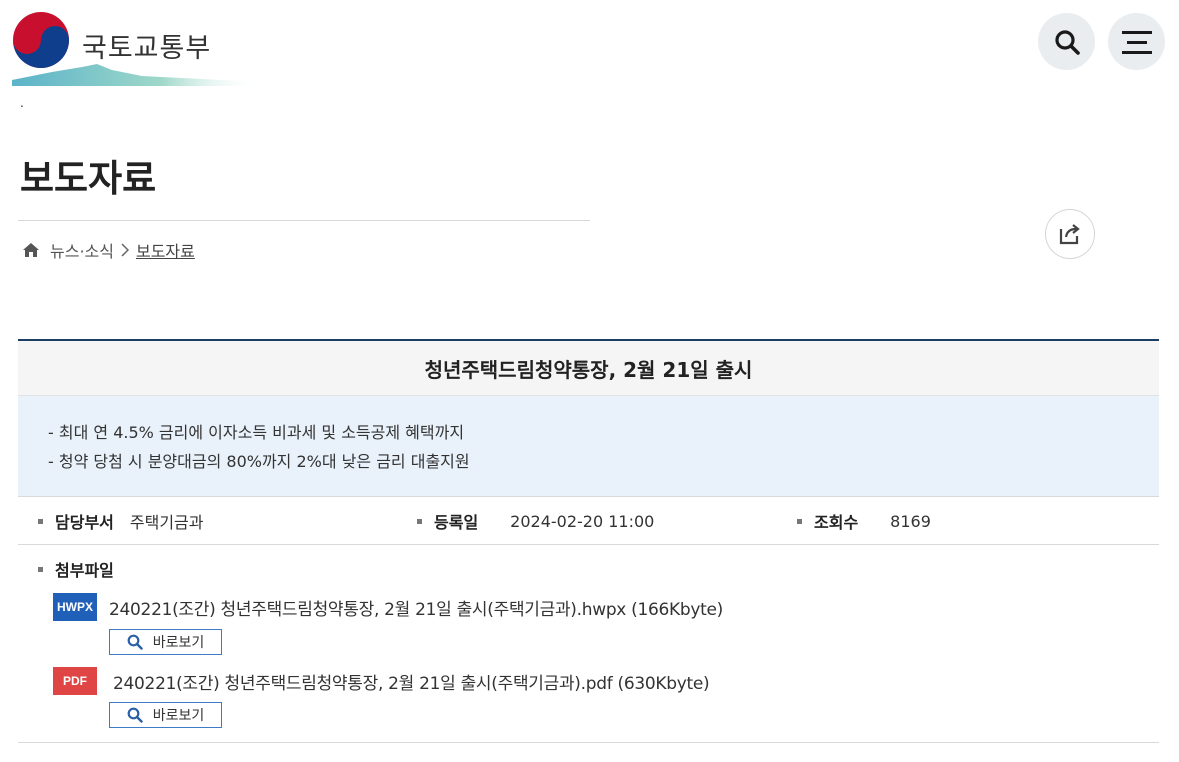  I want to click on article-meta: 담당부서 주택기금과 등록일 2024-02-20 11:00 조회수 8169, so click(588, 521).